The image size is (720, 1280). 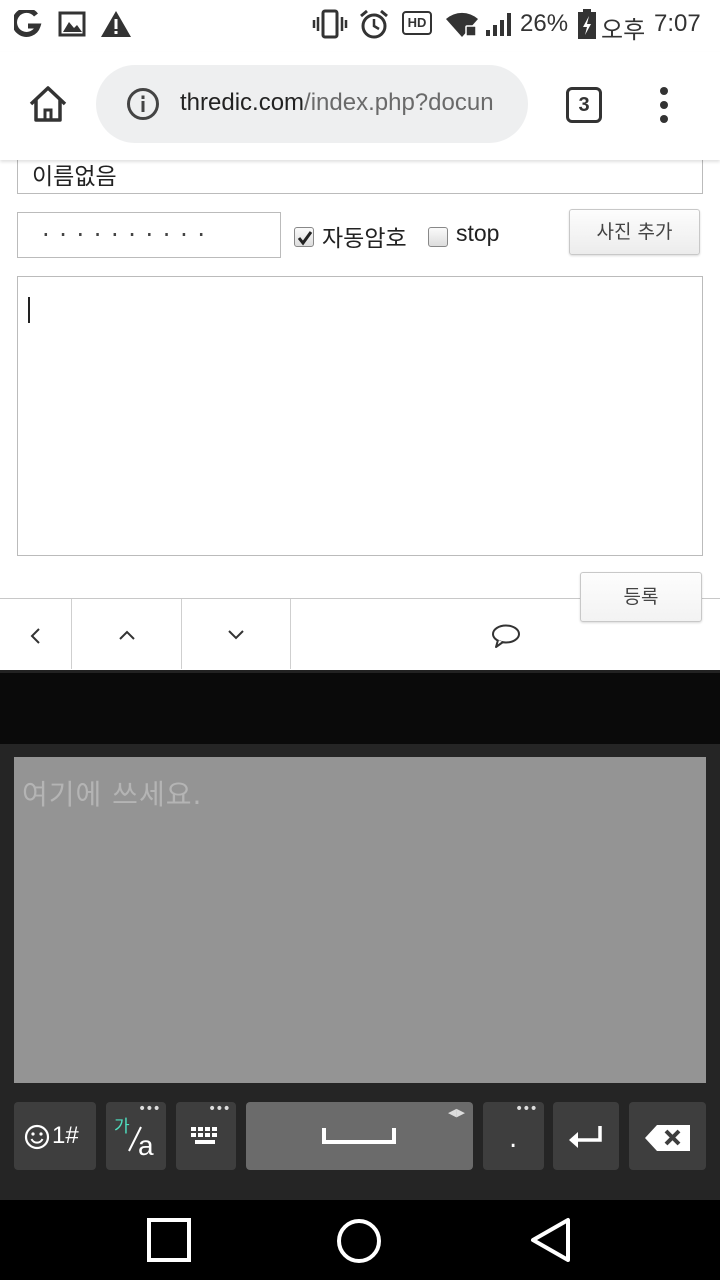 What do you see at coordinates (124, 235) in the screenshot?
I see `password-mask: · · · · · · · · · ·` at bounding box center [124, 235].